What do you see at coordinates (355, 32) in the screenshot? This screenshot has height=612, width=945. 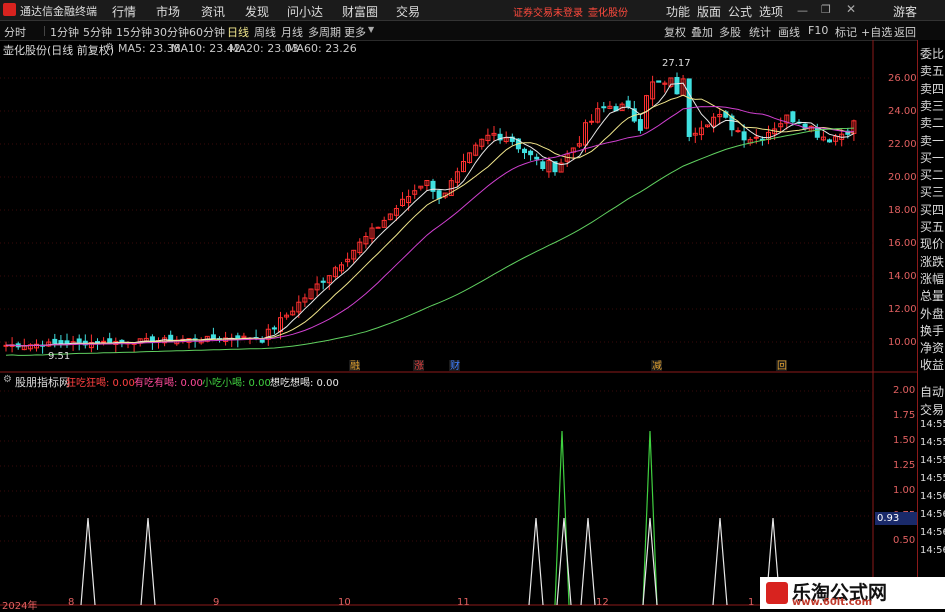 I see `period-more: 更多` at bounding box center [355, 32].